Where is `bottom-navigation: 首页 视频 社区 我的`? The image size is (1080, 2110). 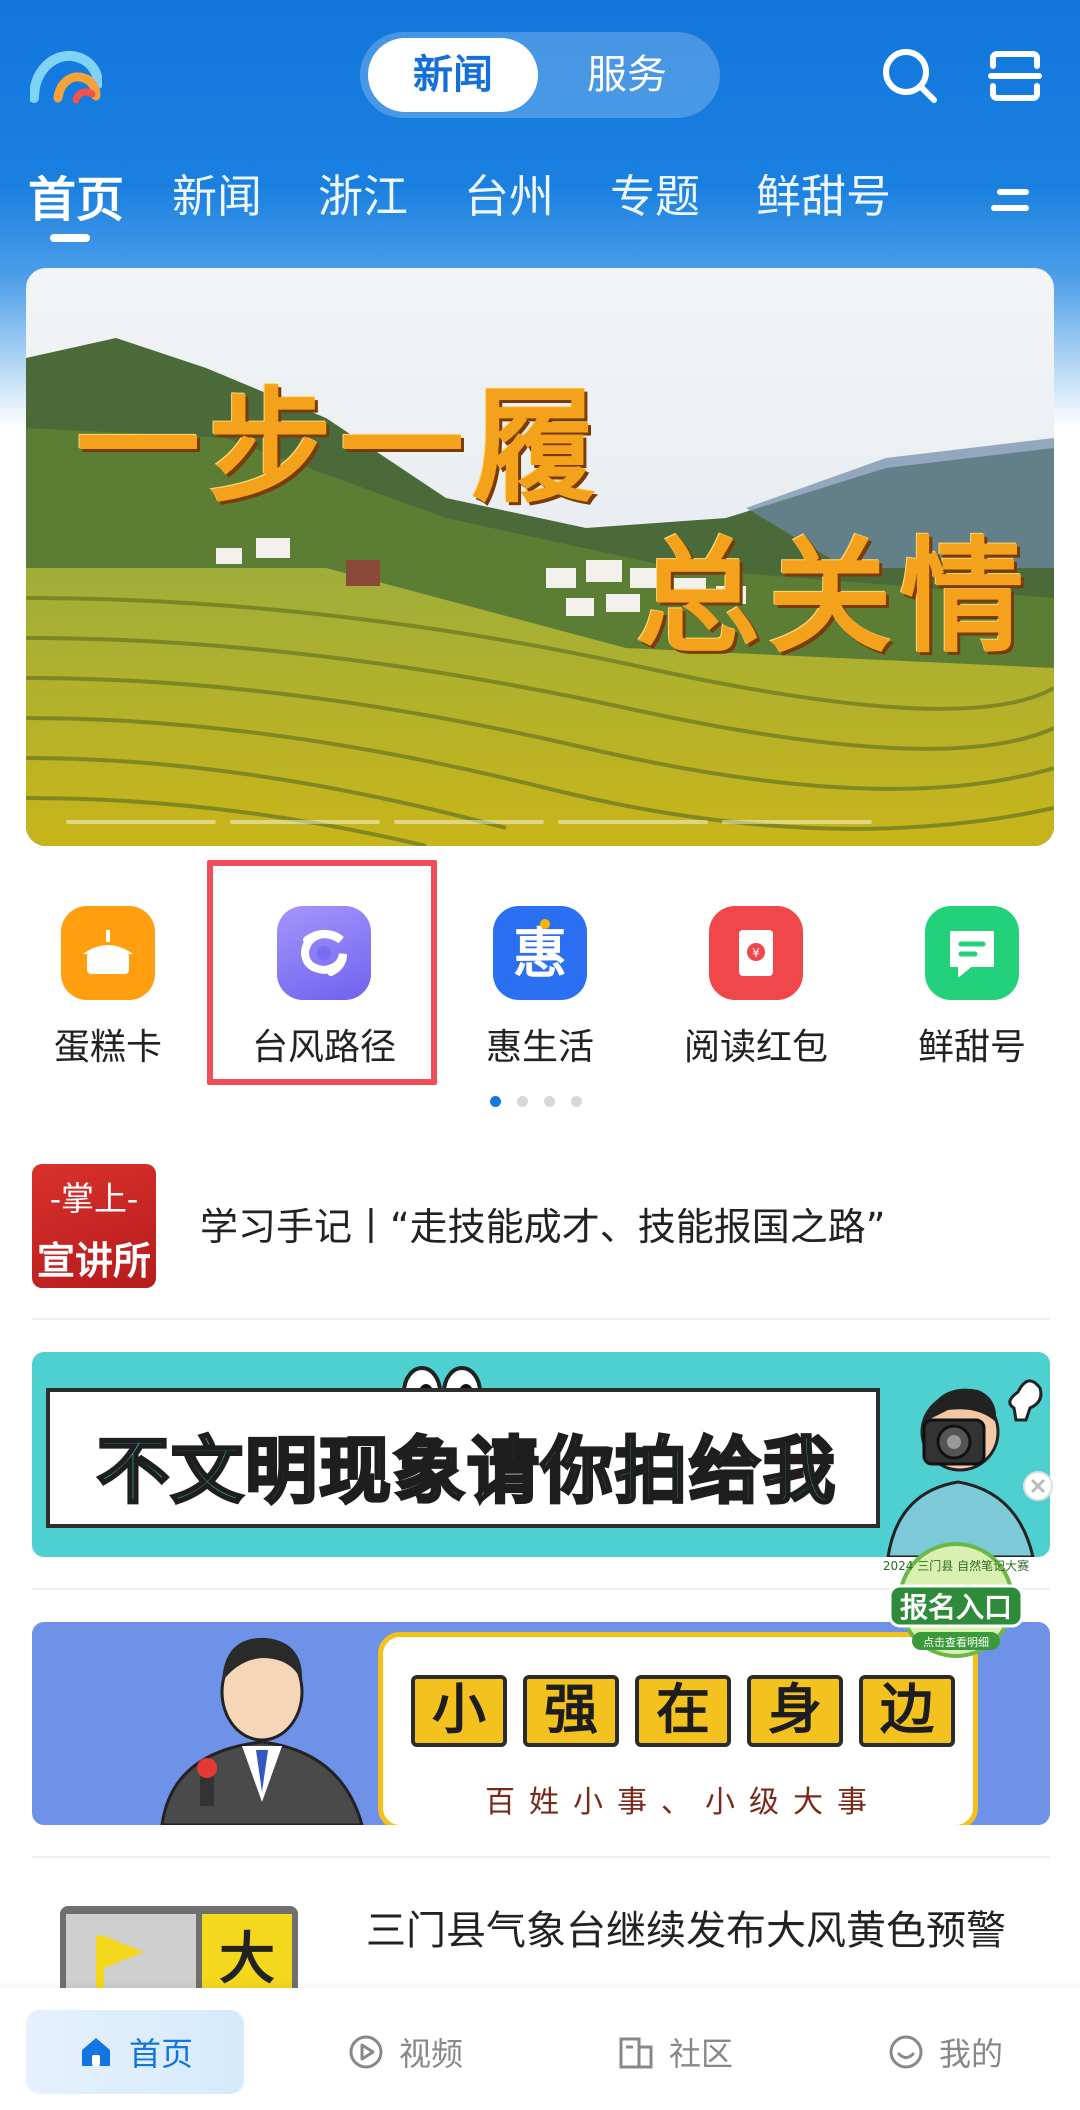
bottom-navigation: 首页 视频 社区 我的 is located at coordinates (540, 2049).